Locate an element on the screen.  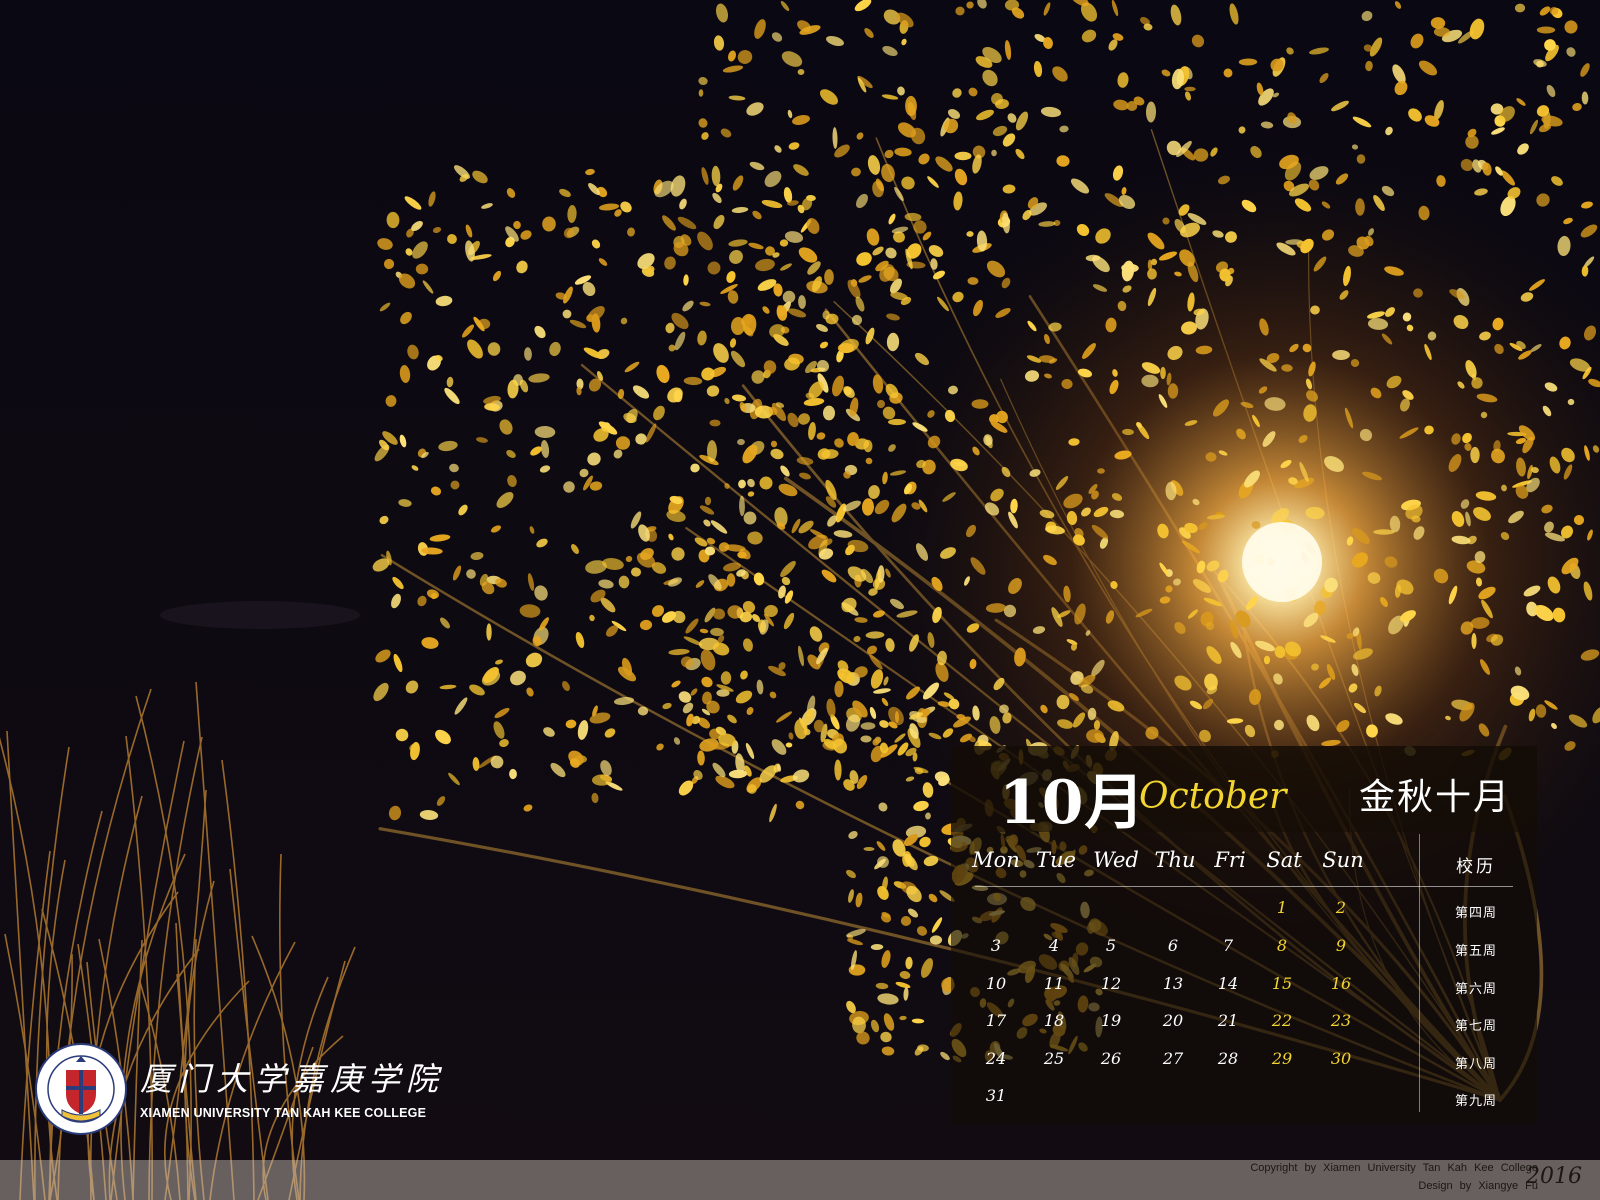
school-week-label: 第八周 is located at coordinates (1475, 1064).